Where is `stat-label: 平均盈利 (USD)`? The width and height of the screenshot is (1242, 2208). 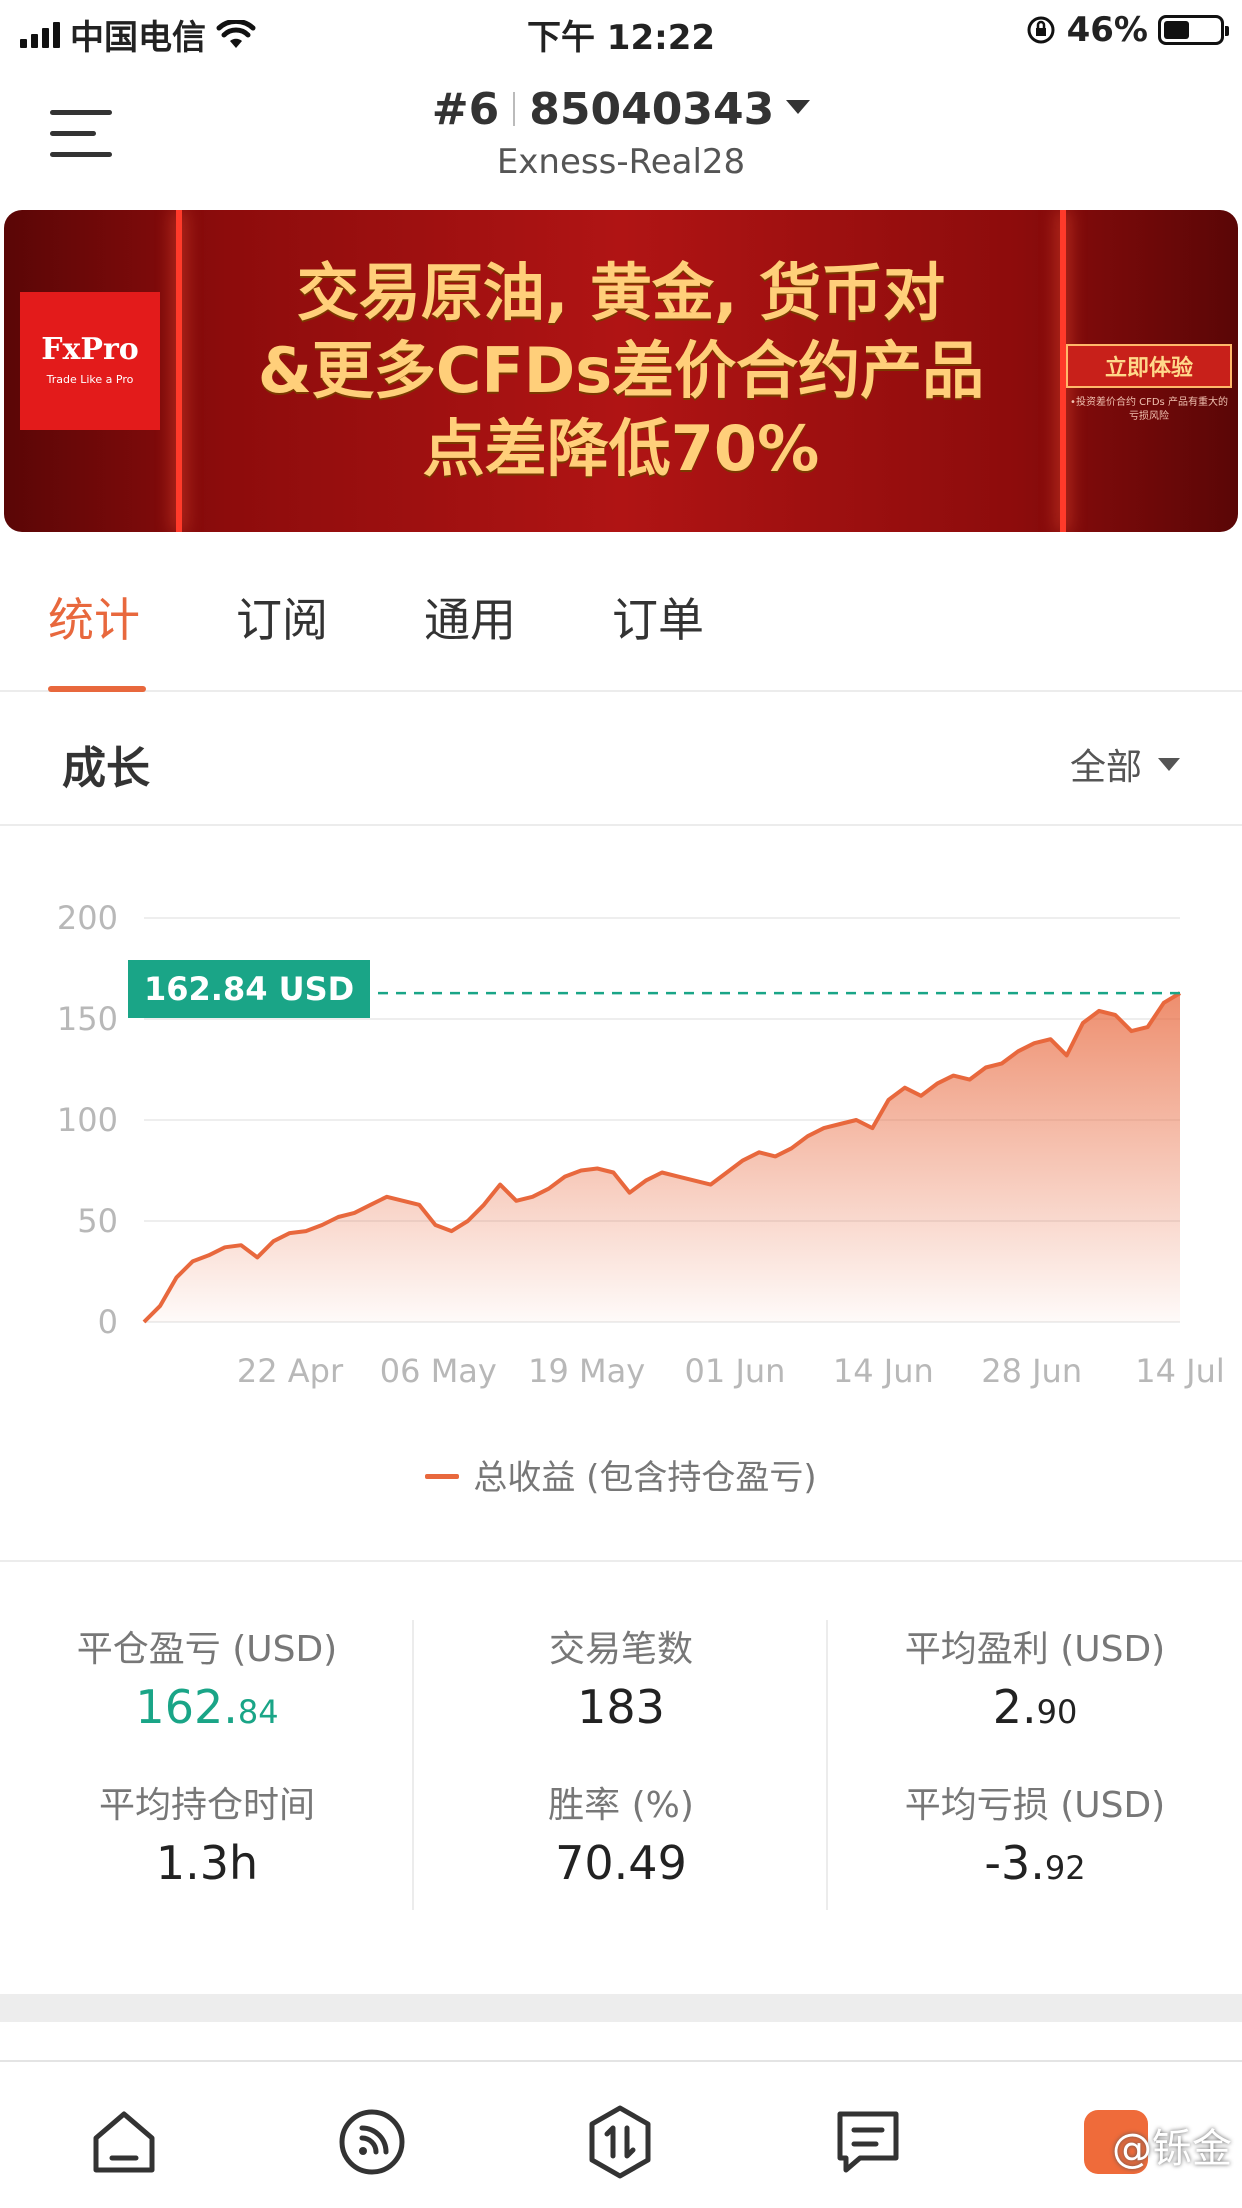 stat-label: 平均盈利 (USD) is located at coordinates (1035, 1649).